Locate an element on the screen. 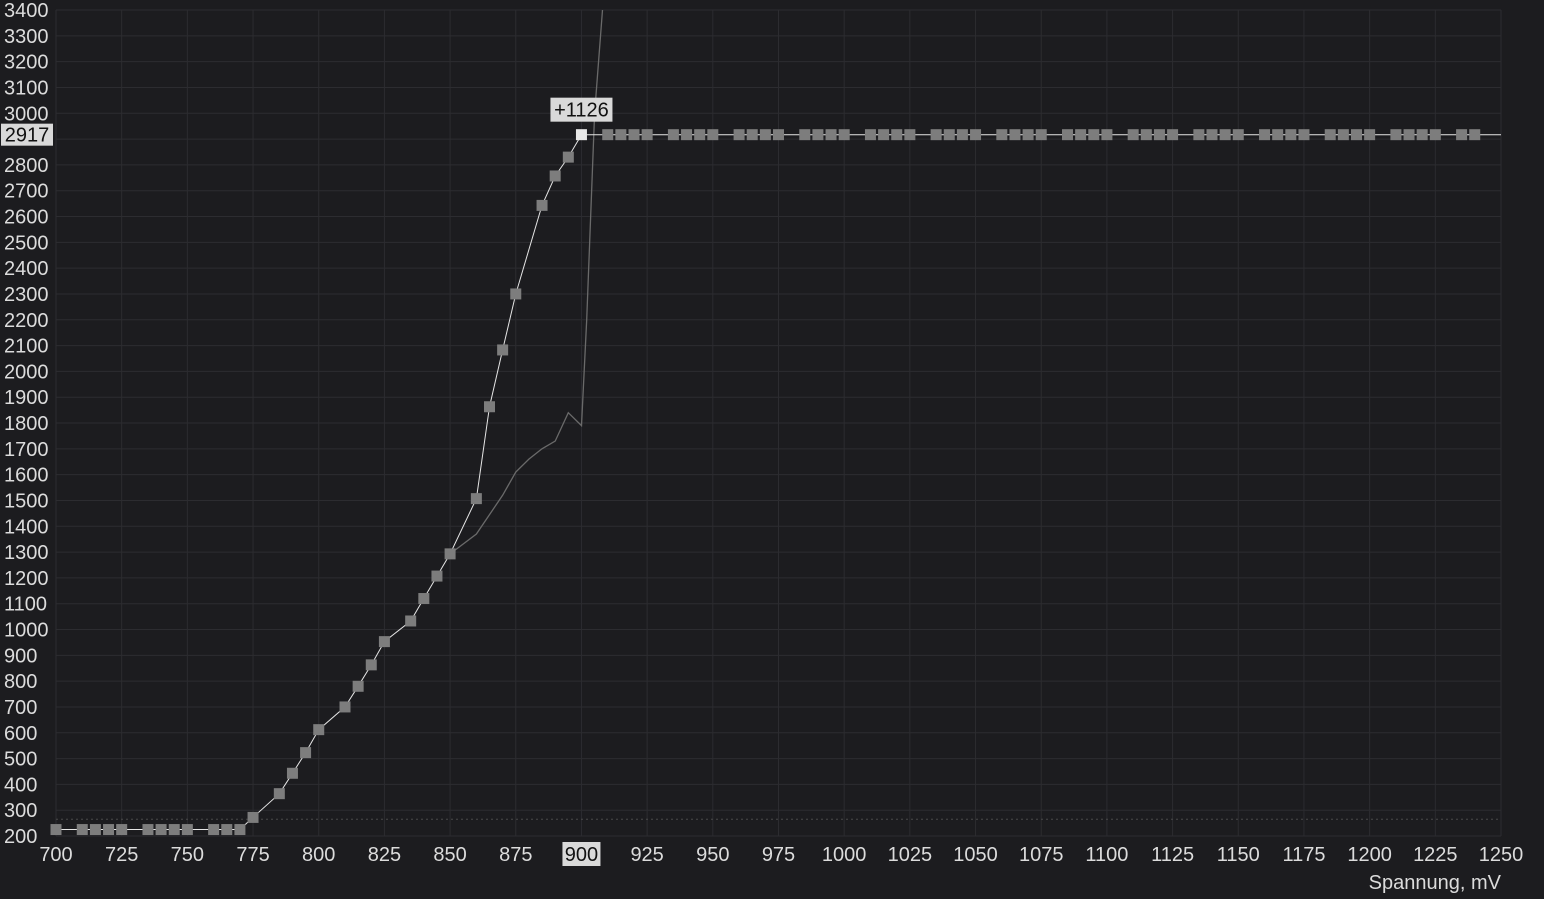 This screenshot has width=1544, height=899. x-tick-label: 775 is located at coordinates (252, 855).